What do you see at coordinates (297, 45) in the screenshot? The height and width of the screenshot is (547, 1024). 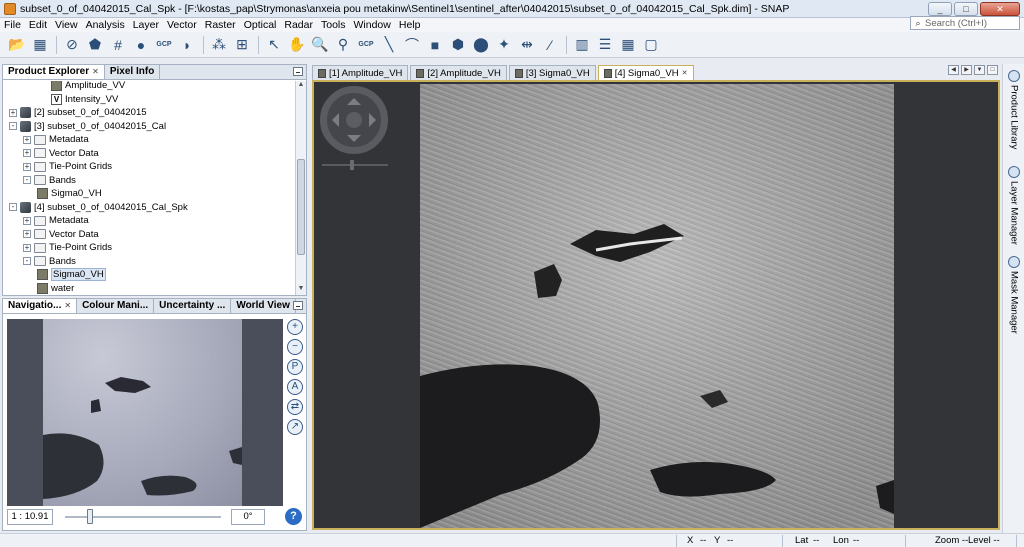 I see `pan-tool-icon: ✋` at bounding box center [297, 45].